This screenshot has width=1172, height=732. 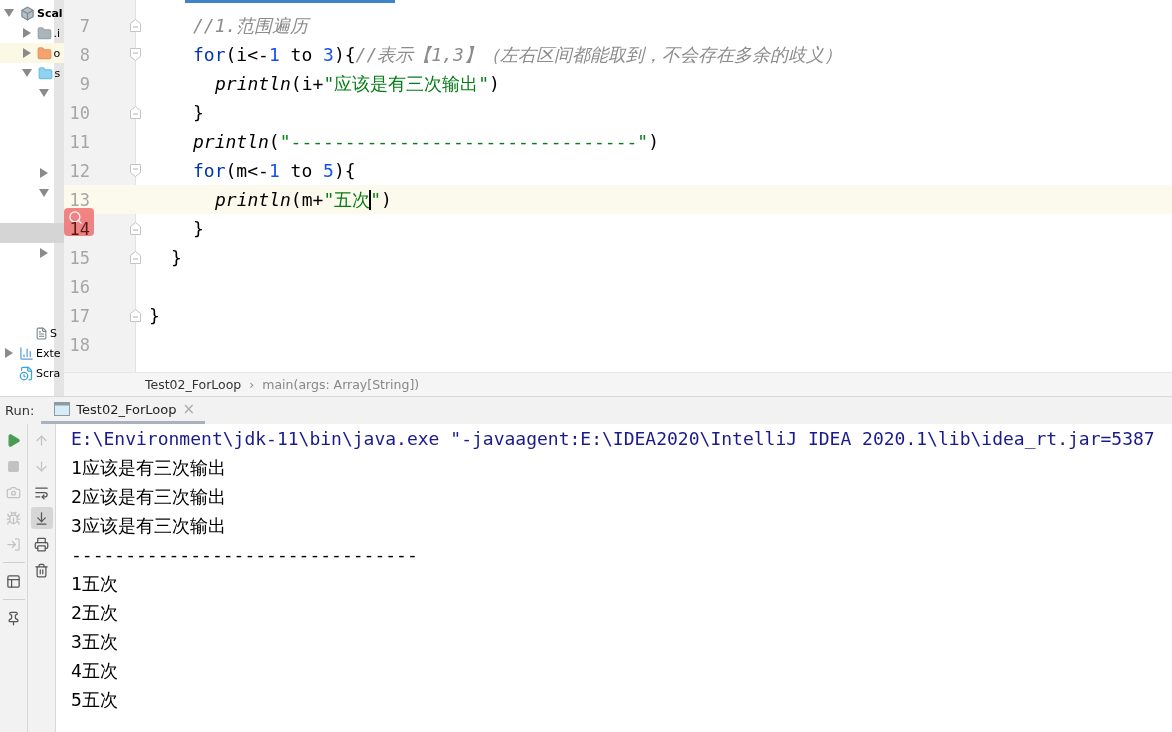 I want to click on trash-icon, so click(x=41, y=570).